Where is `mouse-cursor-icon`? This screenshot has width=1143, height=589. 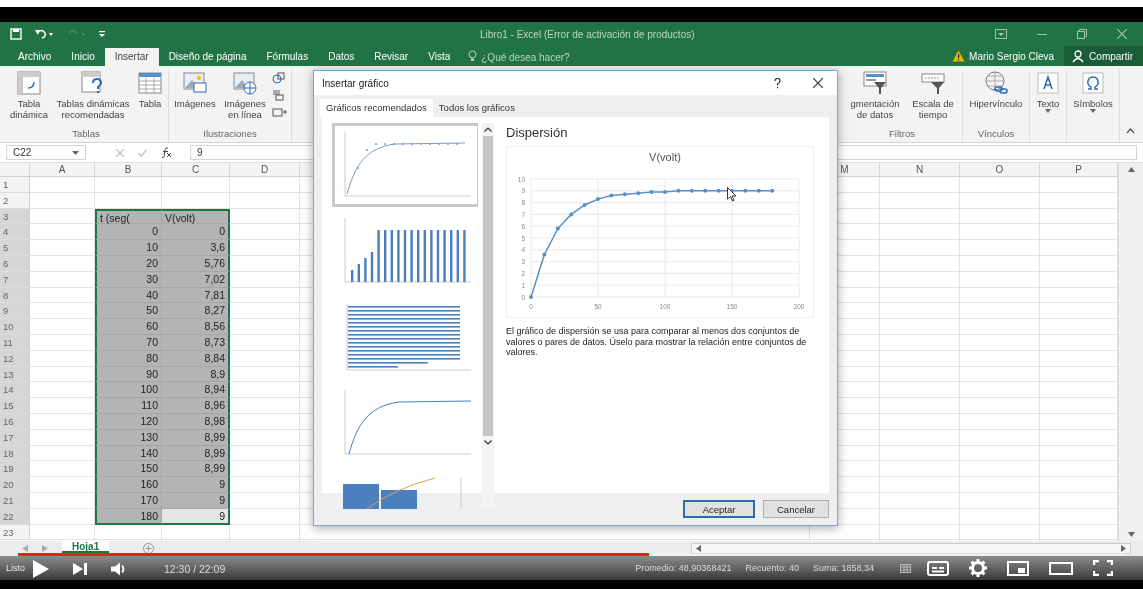
mouse-cursor-icon is located at coordinates (732, 194).